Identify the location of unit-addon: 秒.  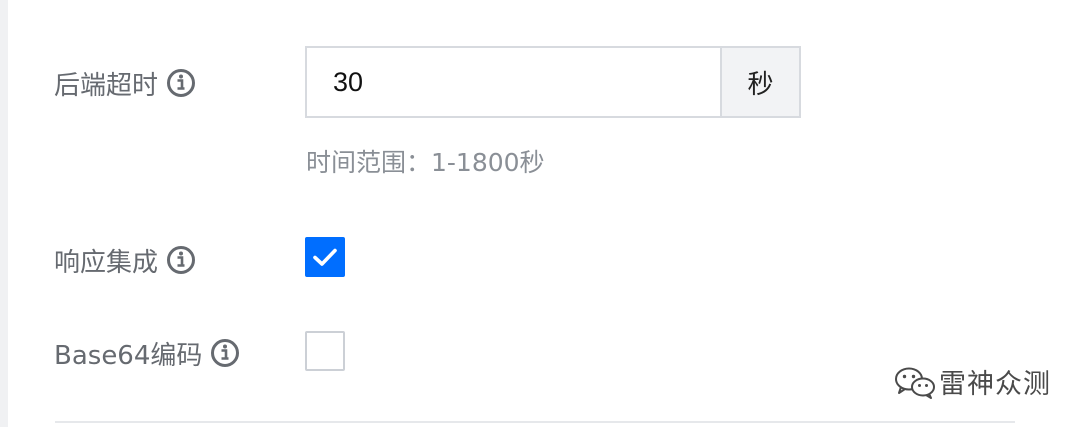
(760, 82).